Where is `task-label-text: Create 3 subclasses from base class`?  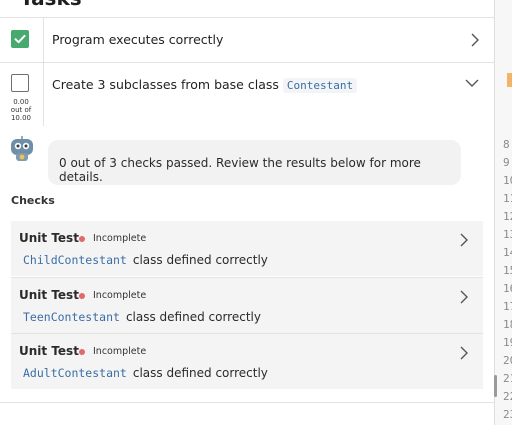
task-label-text: Create 3 subclasses from base class is located at coordinates (165, 84).